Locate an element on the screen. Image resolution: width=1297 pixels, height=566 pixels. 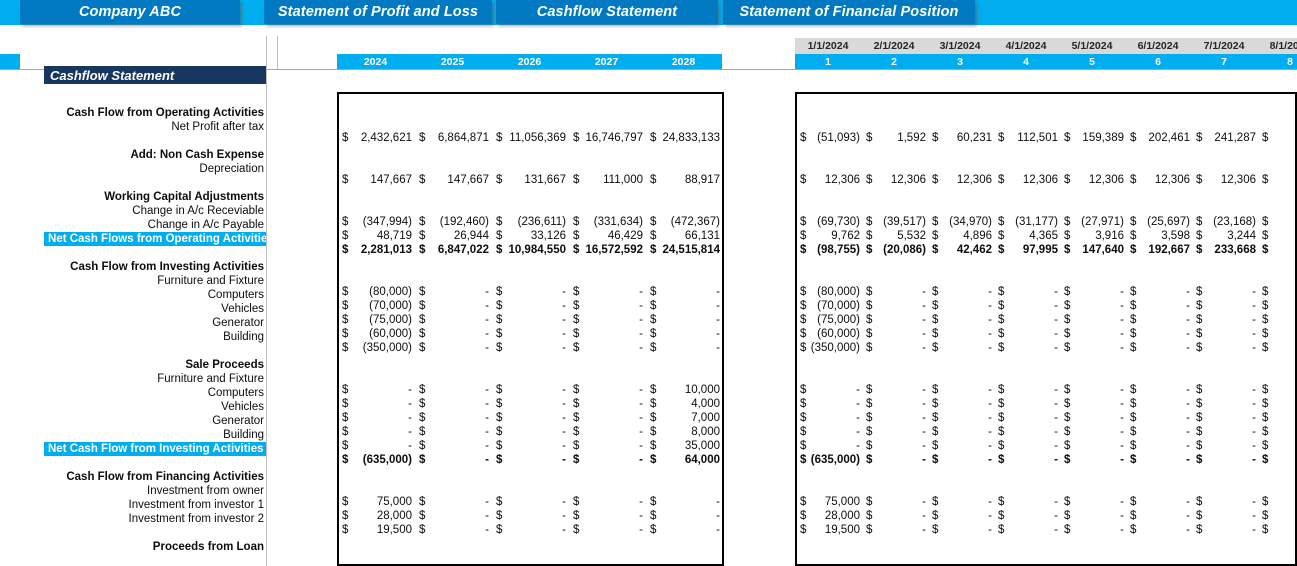
value-cell: $19,500 is located at coordinates (830, 530).